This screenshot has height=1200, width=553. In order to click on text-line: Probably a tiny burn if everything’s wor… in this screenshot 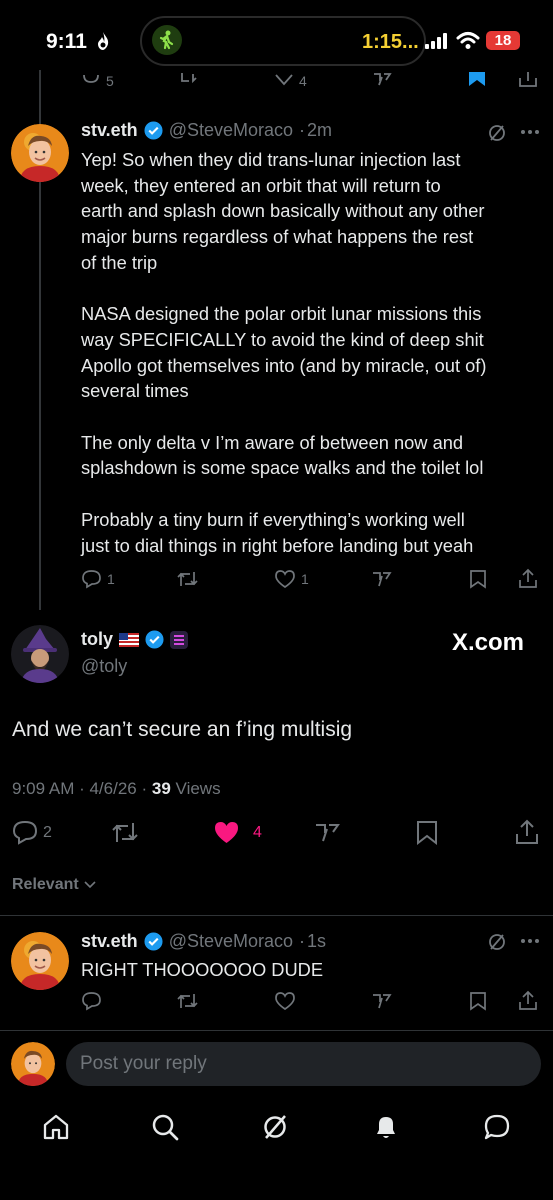, I will do `click(273, 519)`.